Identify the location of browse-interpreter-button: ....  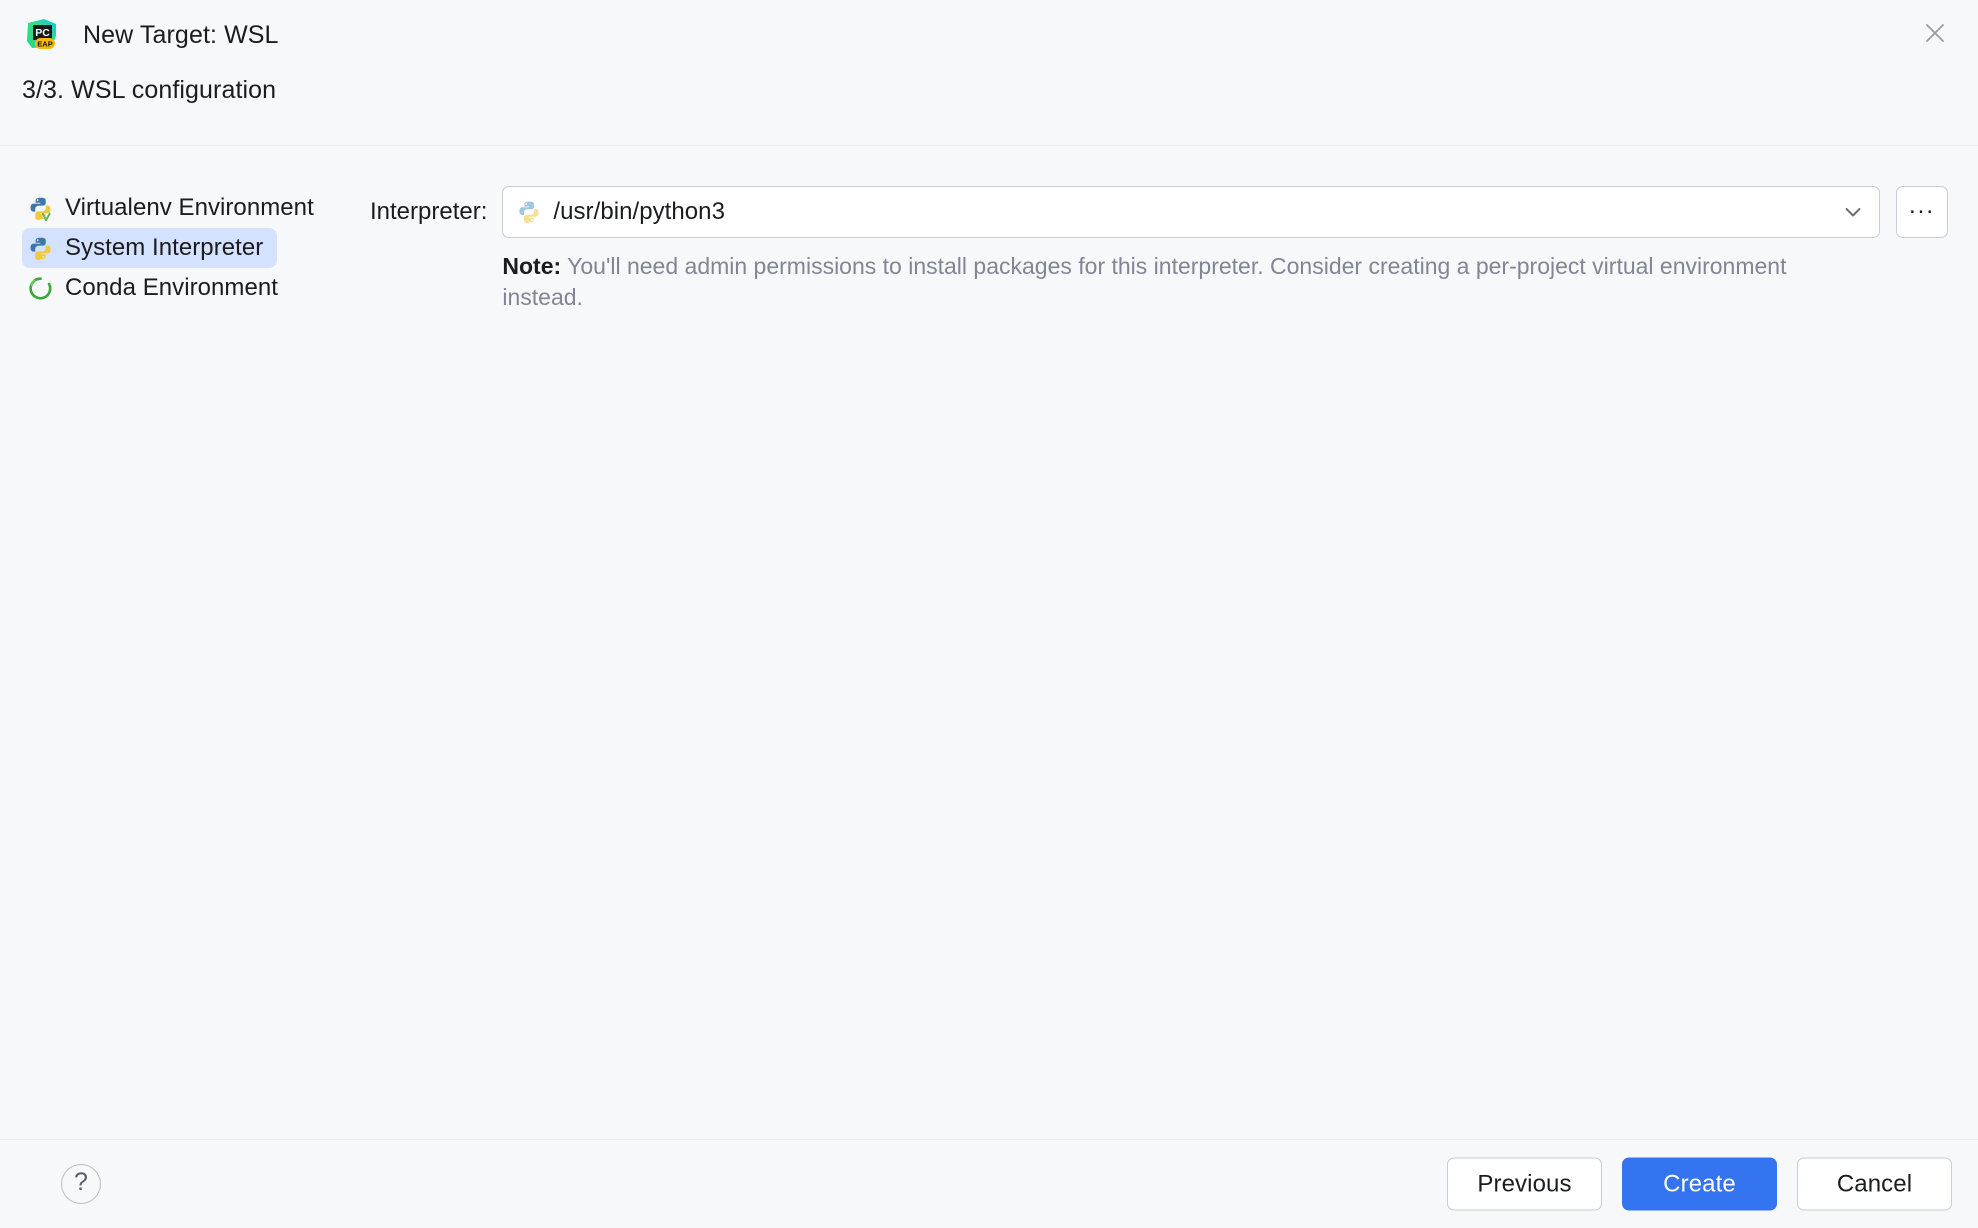
(1922, 212).